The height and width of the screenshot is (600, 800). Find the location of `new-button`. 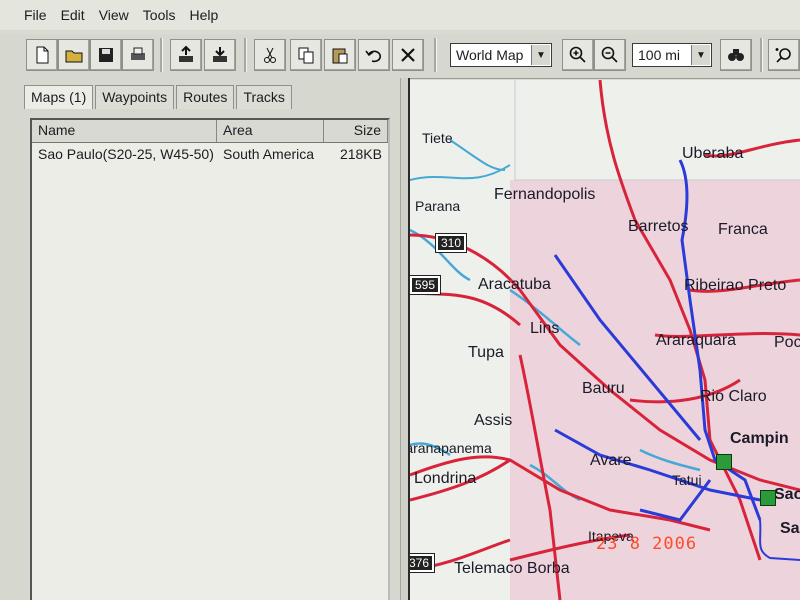

new-button is located at coordinates (42, 55).